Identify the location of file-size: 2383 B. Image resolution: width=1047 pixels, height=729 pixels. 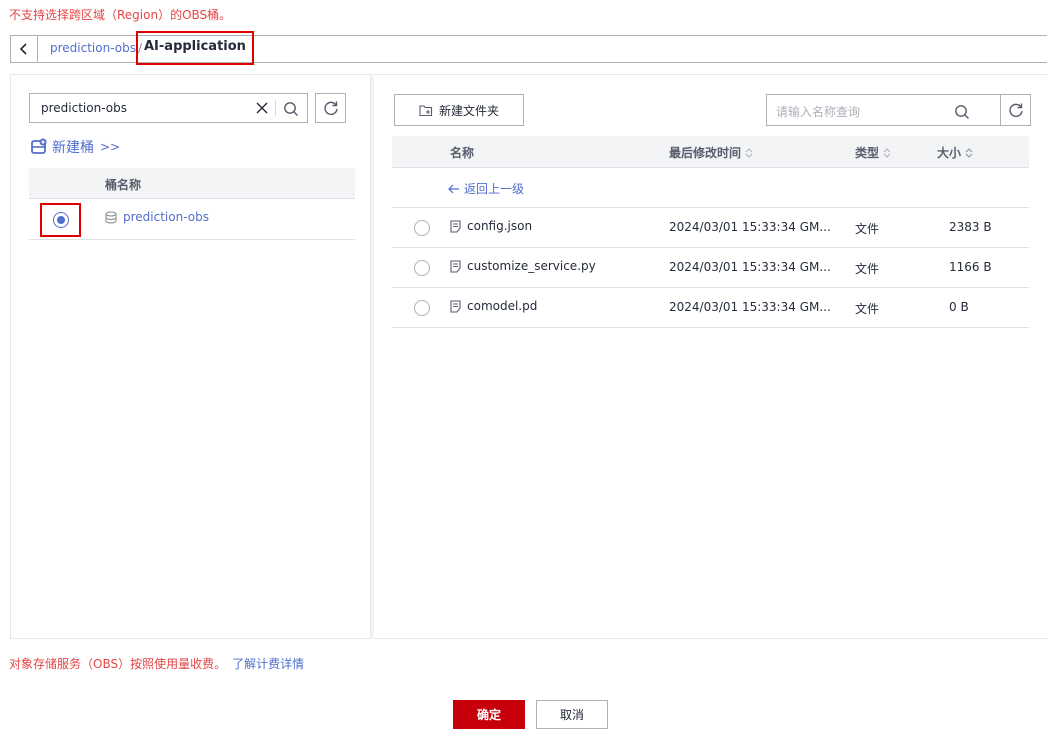
(970, 227).